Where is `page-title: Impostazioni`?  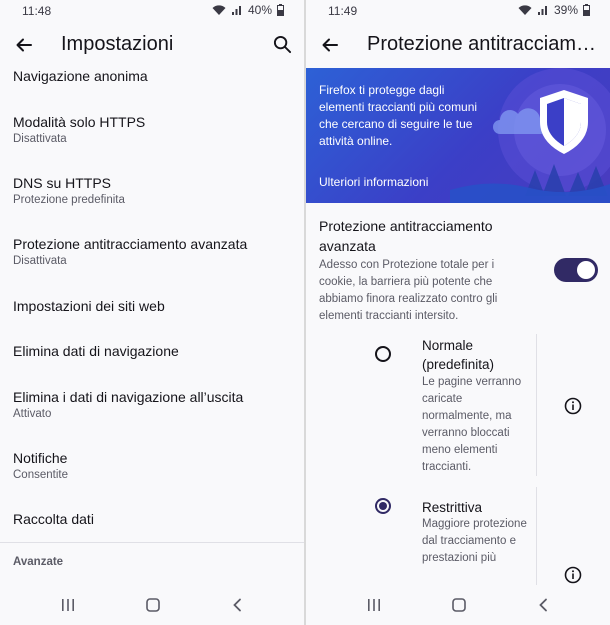 page-title: Impostazioni is located at coordinates (117, 44).